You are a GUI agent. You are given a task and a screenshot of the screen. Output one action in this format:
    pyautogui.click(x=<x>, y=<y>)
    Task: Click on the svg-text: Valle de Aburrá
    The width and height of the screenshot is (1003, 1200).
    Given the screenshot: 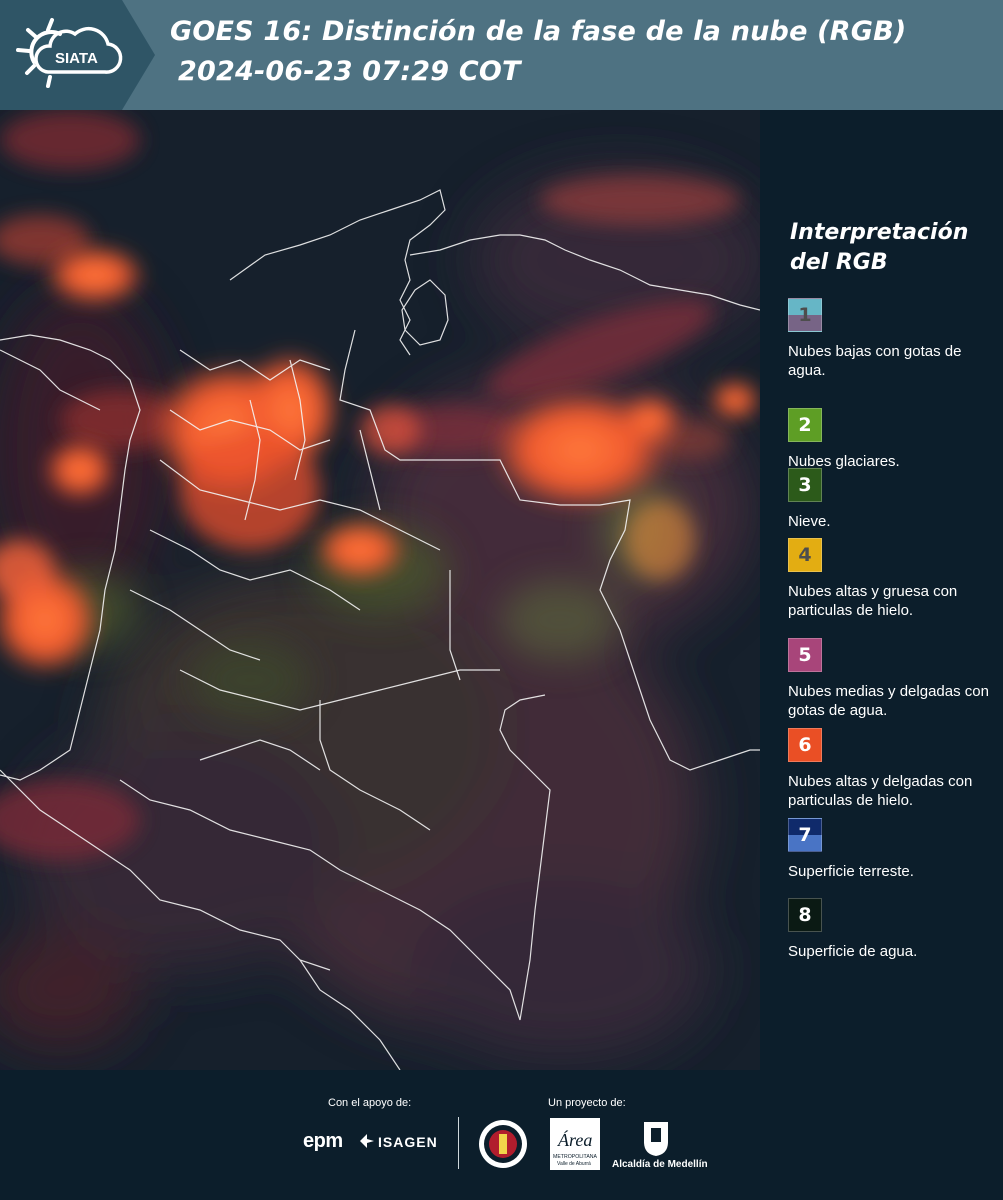 What is the action you would take?
    pyautogui.click(x=574, y=1164)
    